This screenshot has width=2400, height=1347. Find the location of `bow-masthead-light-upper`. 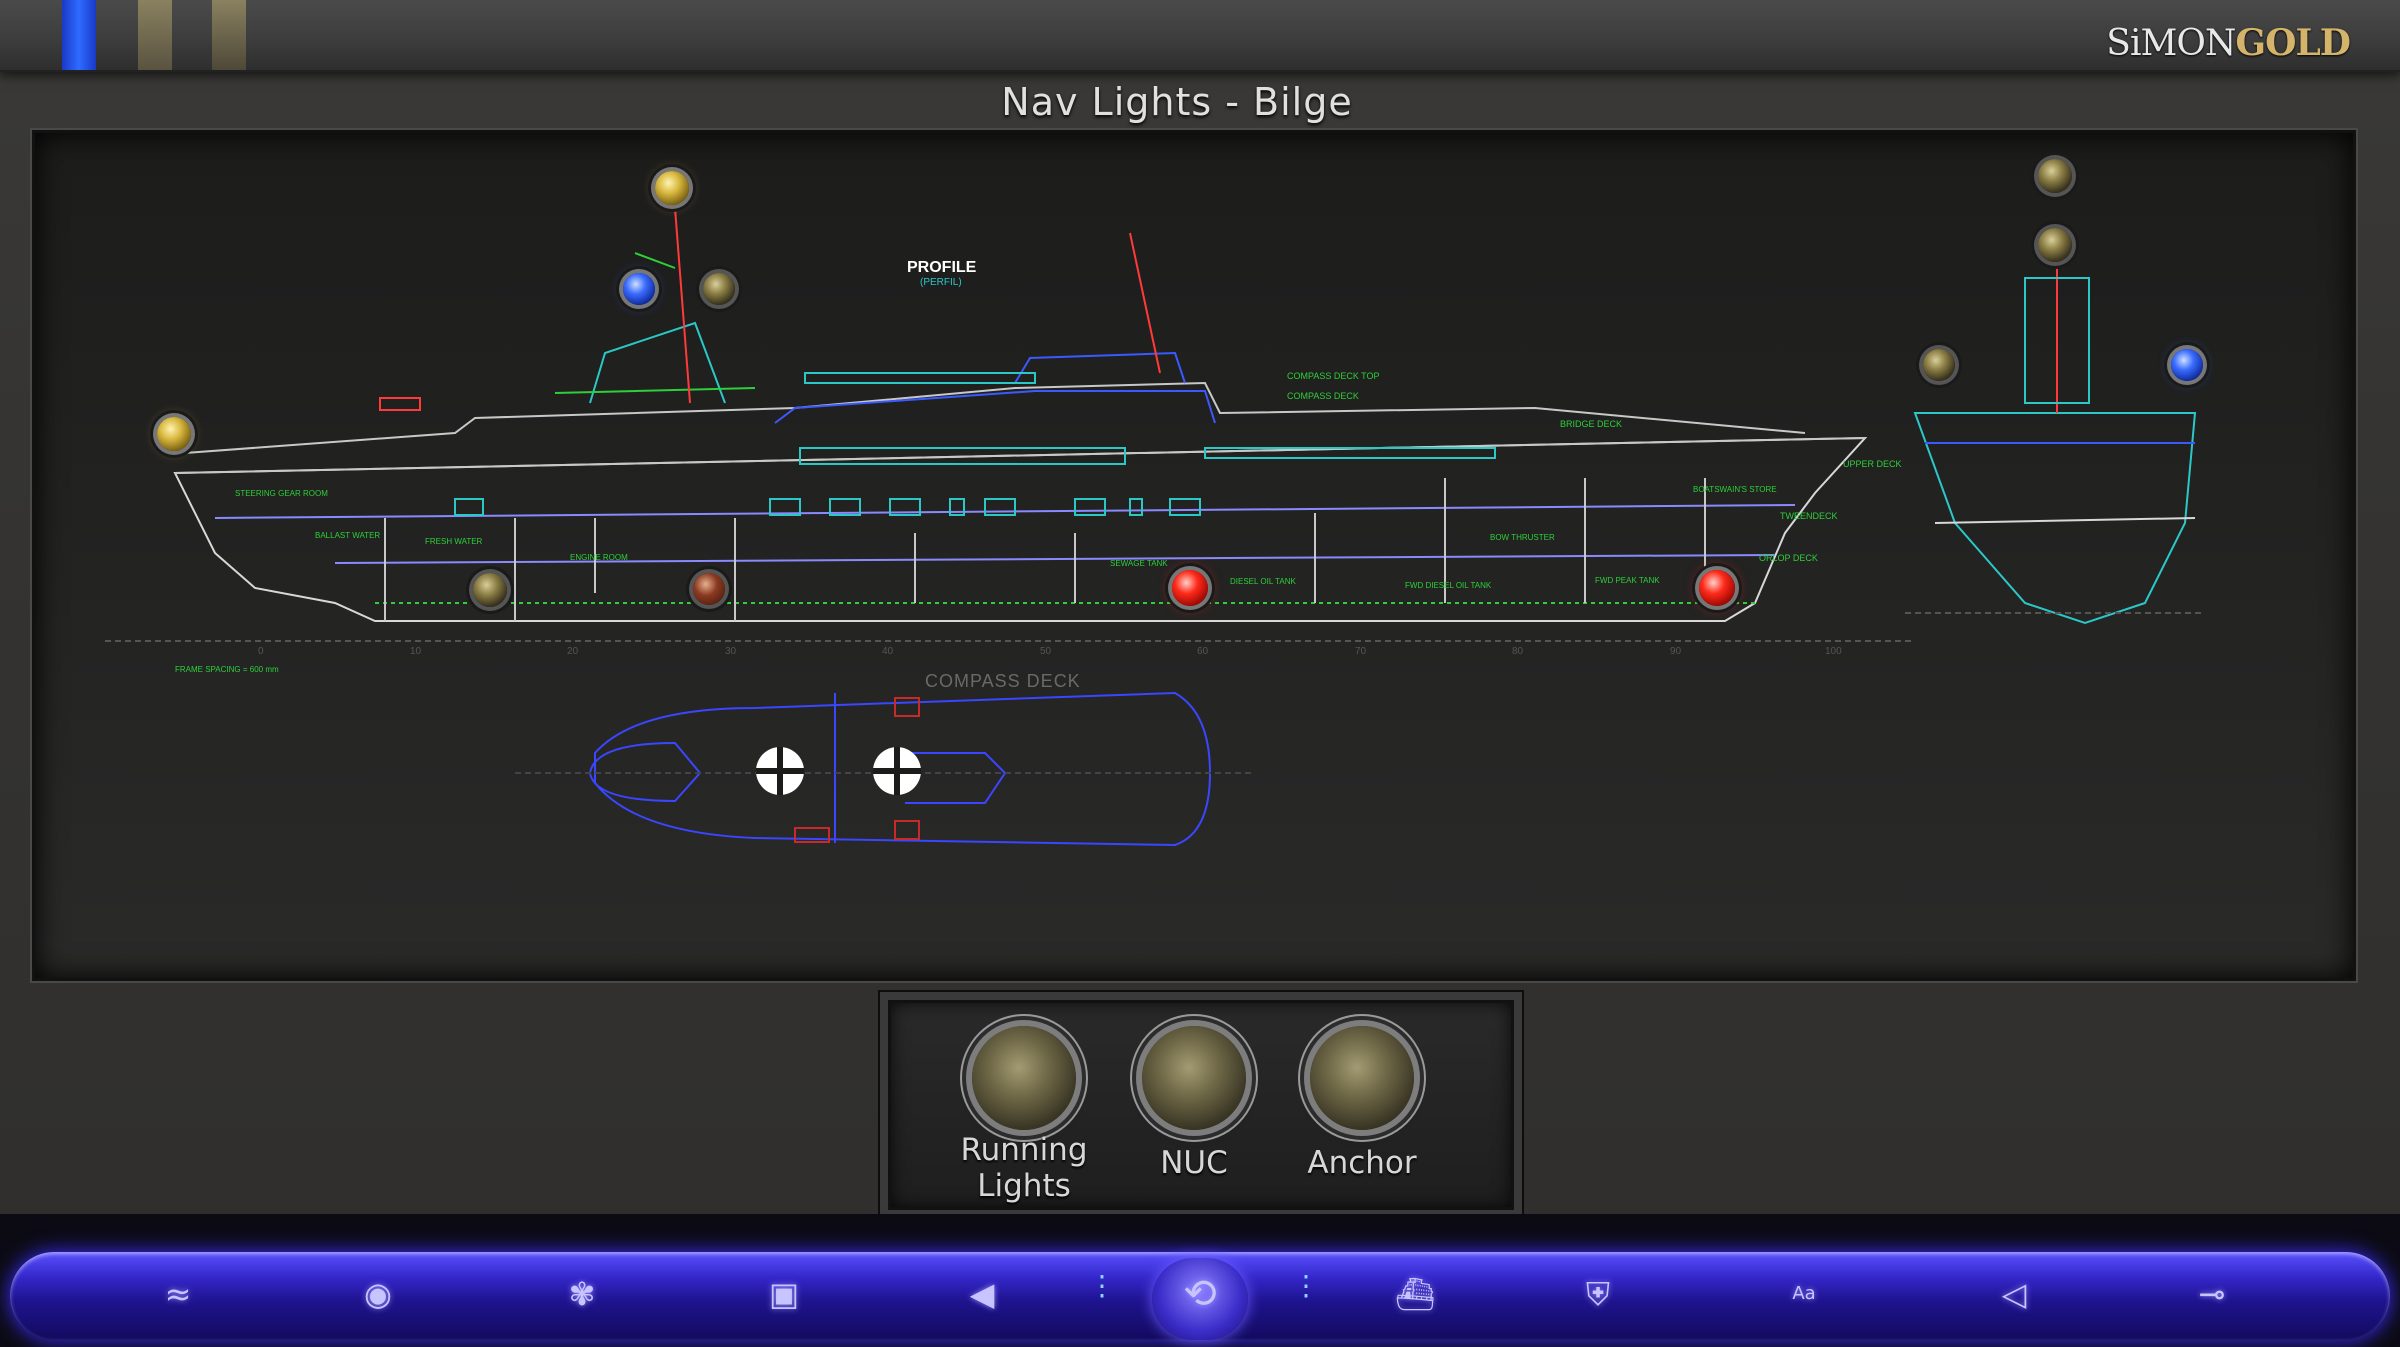

bow-masthead-light-upper is located at coordinates (2055, 176).